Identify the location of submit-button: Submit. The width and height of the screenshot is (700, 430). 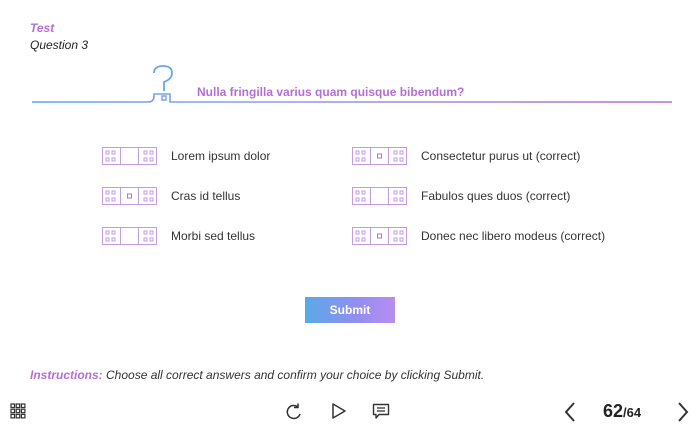
(350, 310).